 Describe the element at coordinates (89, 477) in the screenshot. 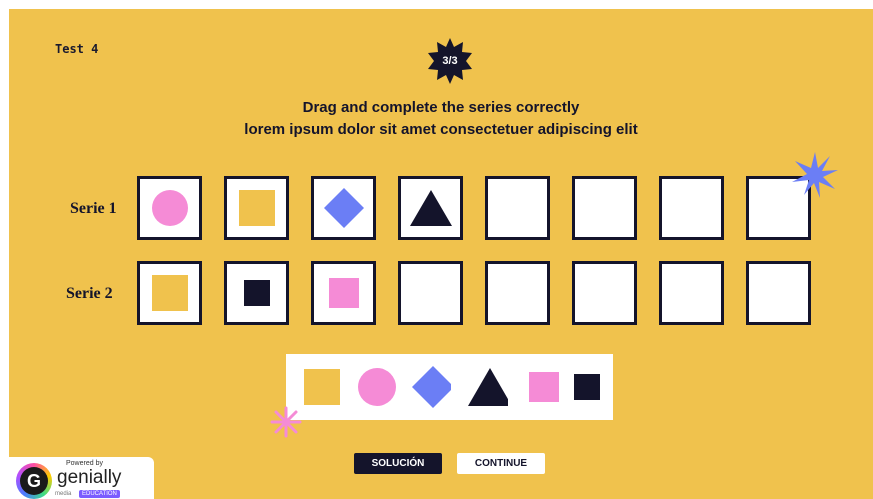

I see `brand-name: genially` at that location.